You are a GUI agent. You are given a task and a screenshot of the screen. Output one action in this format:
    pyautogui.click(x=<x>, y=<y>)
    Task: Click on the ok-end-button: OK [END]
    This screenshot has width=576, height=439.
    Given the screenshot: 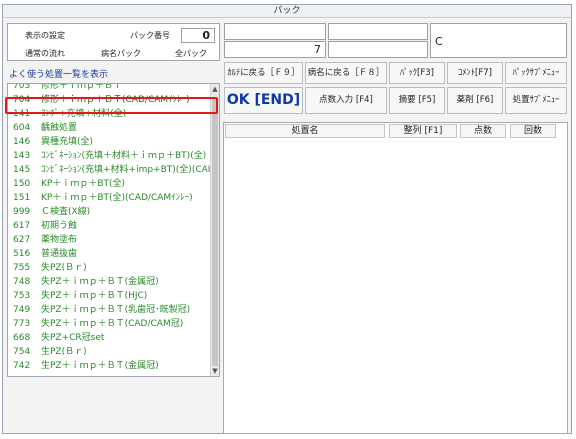 What is the action you would take?
    pyautogui.click(x=263, y=100)
    